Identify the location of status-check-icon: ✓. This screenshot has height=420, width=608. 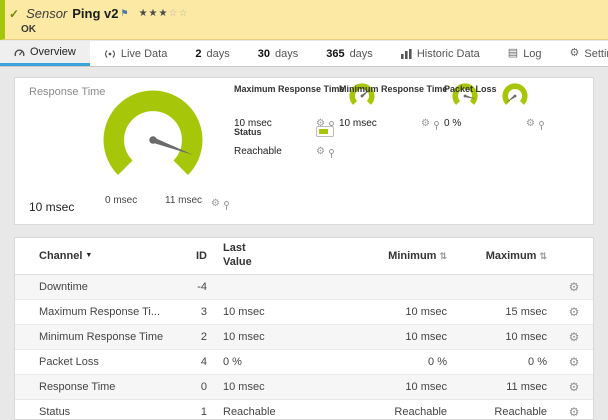
(14, 13).